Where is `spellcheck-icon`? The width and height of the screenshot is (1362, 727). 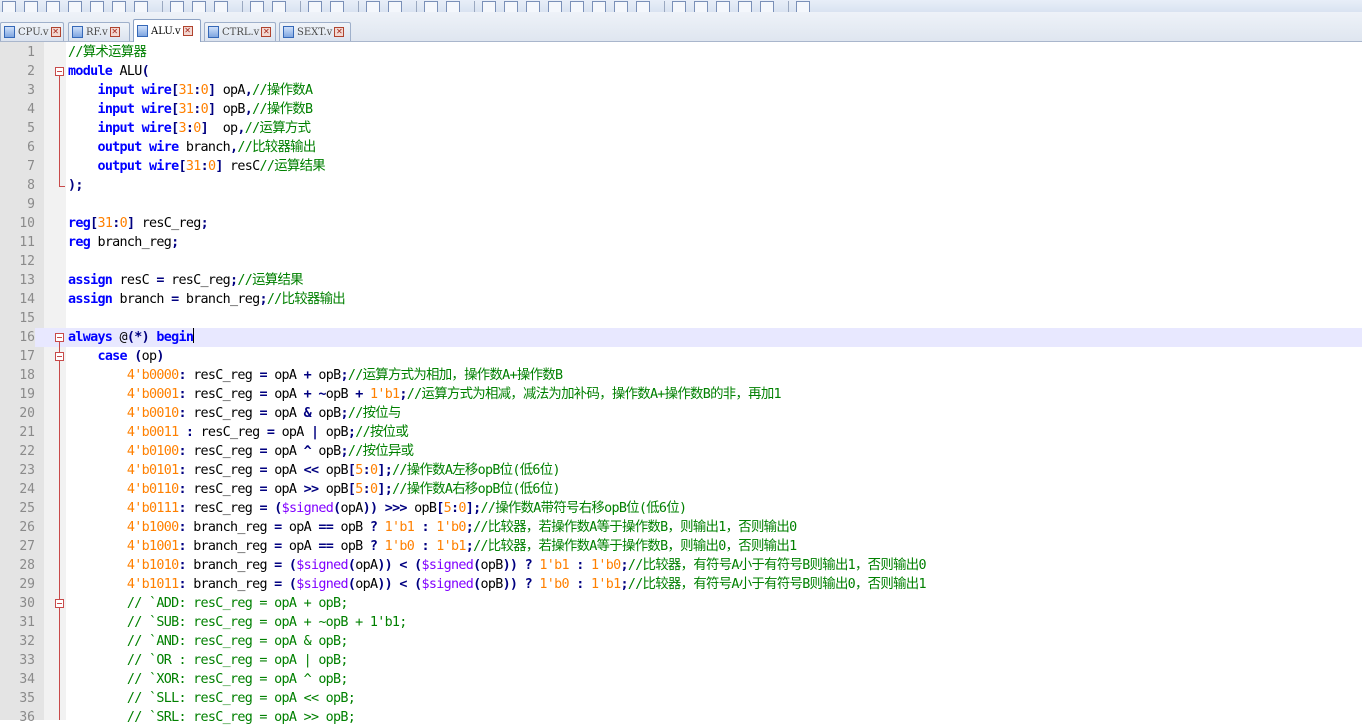 spellcheck-icon is located at coordinates (803, 6).